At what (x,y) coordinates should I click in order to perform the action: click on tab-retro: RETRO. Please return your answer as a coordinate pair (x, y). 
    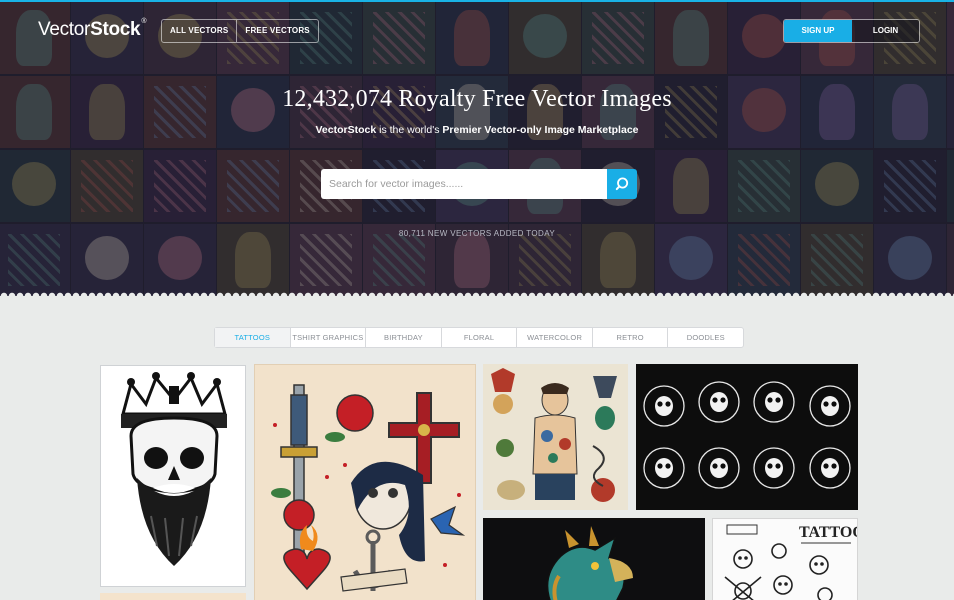
    Looking at the image, I should click on (629, 337).